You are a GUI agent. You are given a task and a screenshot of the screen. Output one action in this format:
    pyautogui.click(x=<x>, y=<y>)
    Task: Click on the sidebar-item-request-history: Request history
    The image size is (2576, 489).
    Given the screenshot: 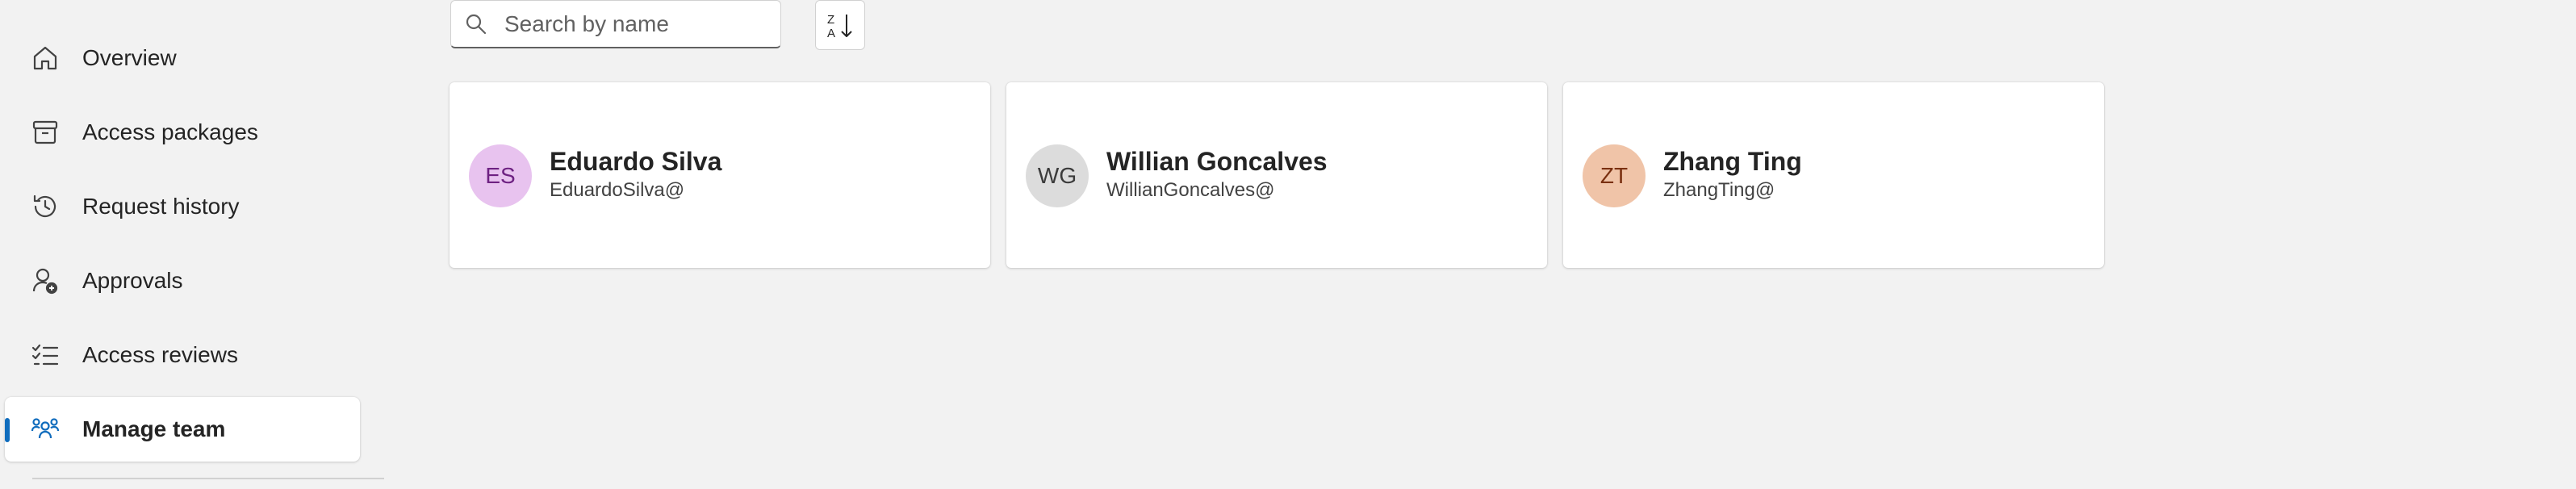 What is the action you would take?
    pyautogui.click(x=182, y=206)
    